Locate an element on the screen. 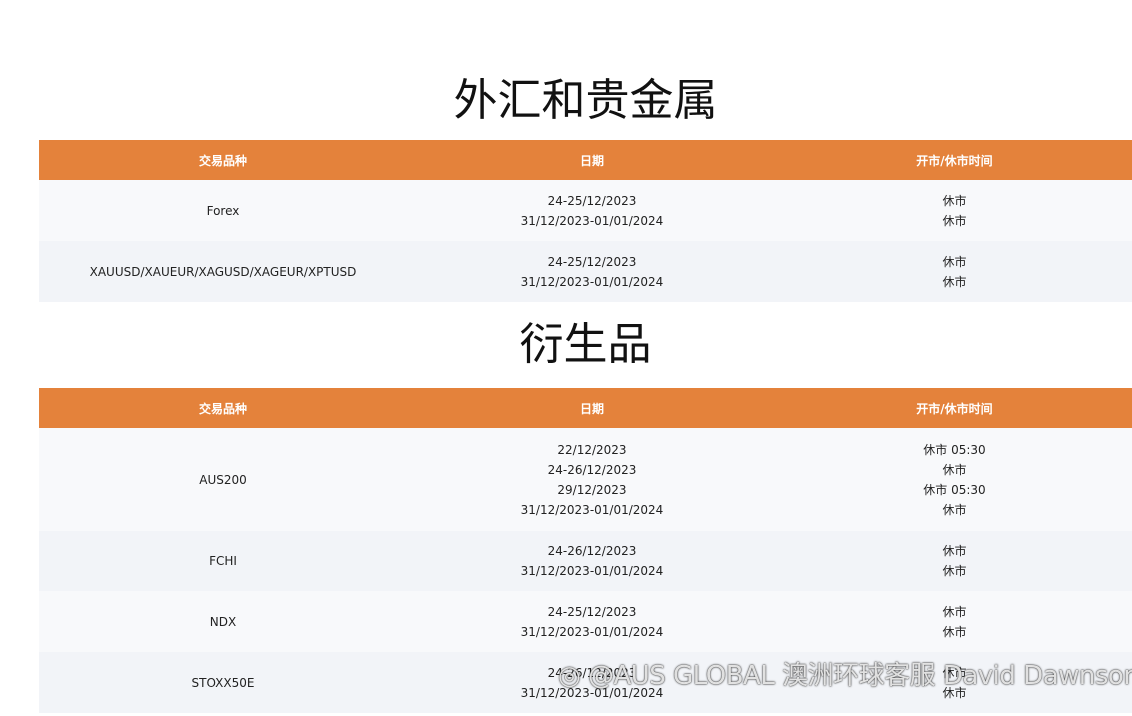 This screenshot has width=1132, height=716. watermark-text: @AUS GLOBAL 澳洲环球客服 David Dawnson is located at coordinates (859, 676).